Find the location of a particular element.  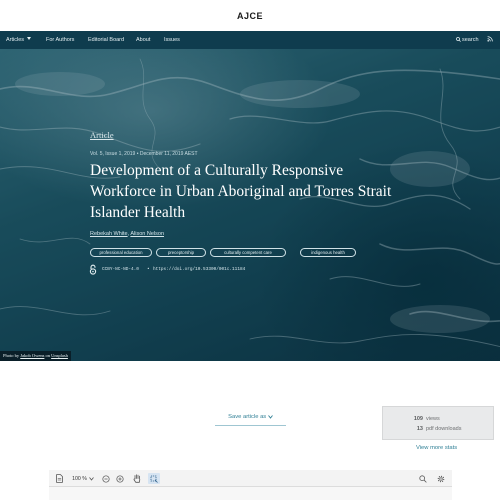

keyword-tag: indigenous health is located at coordinates (328, 252).